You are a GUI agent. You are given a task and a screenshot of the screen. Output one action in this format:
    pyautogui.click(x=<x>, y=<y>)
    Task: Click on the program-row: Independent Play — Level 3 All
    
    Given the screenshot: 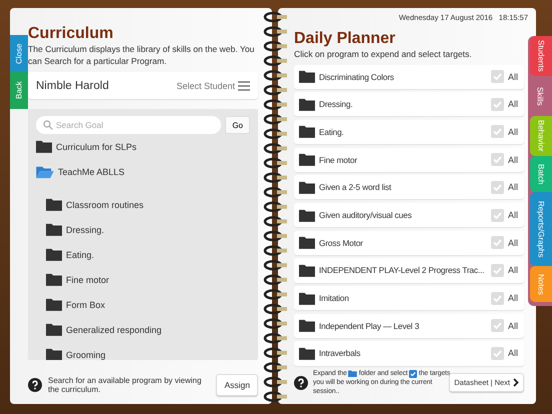 What is the action you would take?
    pyautogui.click(x=409, y=326)
    